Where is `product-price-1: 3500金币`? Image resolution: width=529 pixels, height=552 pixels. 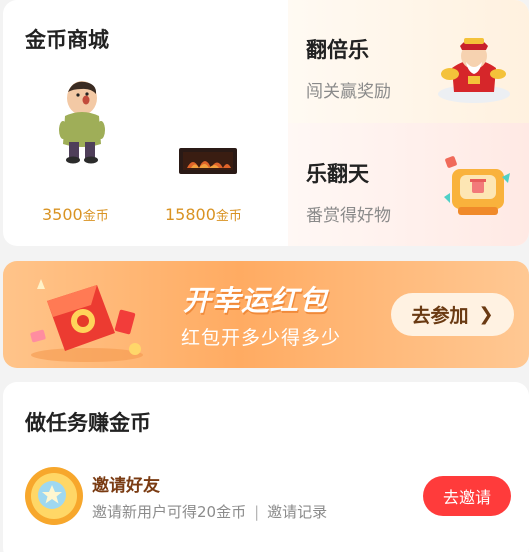
product-price-1: 3500金币 is located at coordinates (75, 214).